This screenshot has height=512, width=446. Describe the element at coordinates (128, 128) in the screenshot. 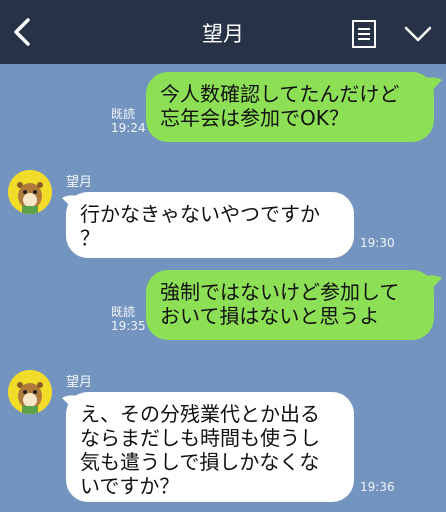

I see `message-time: 19:24` at that location.